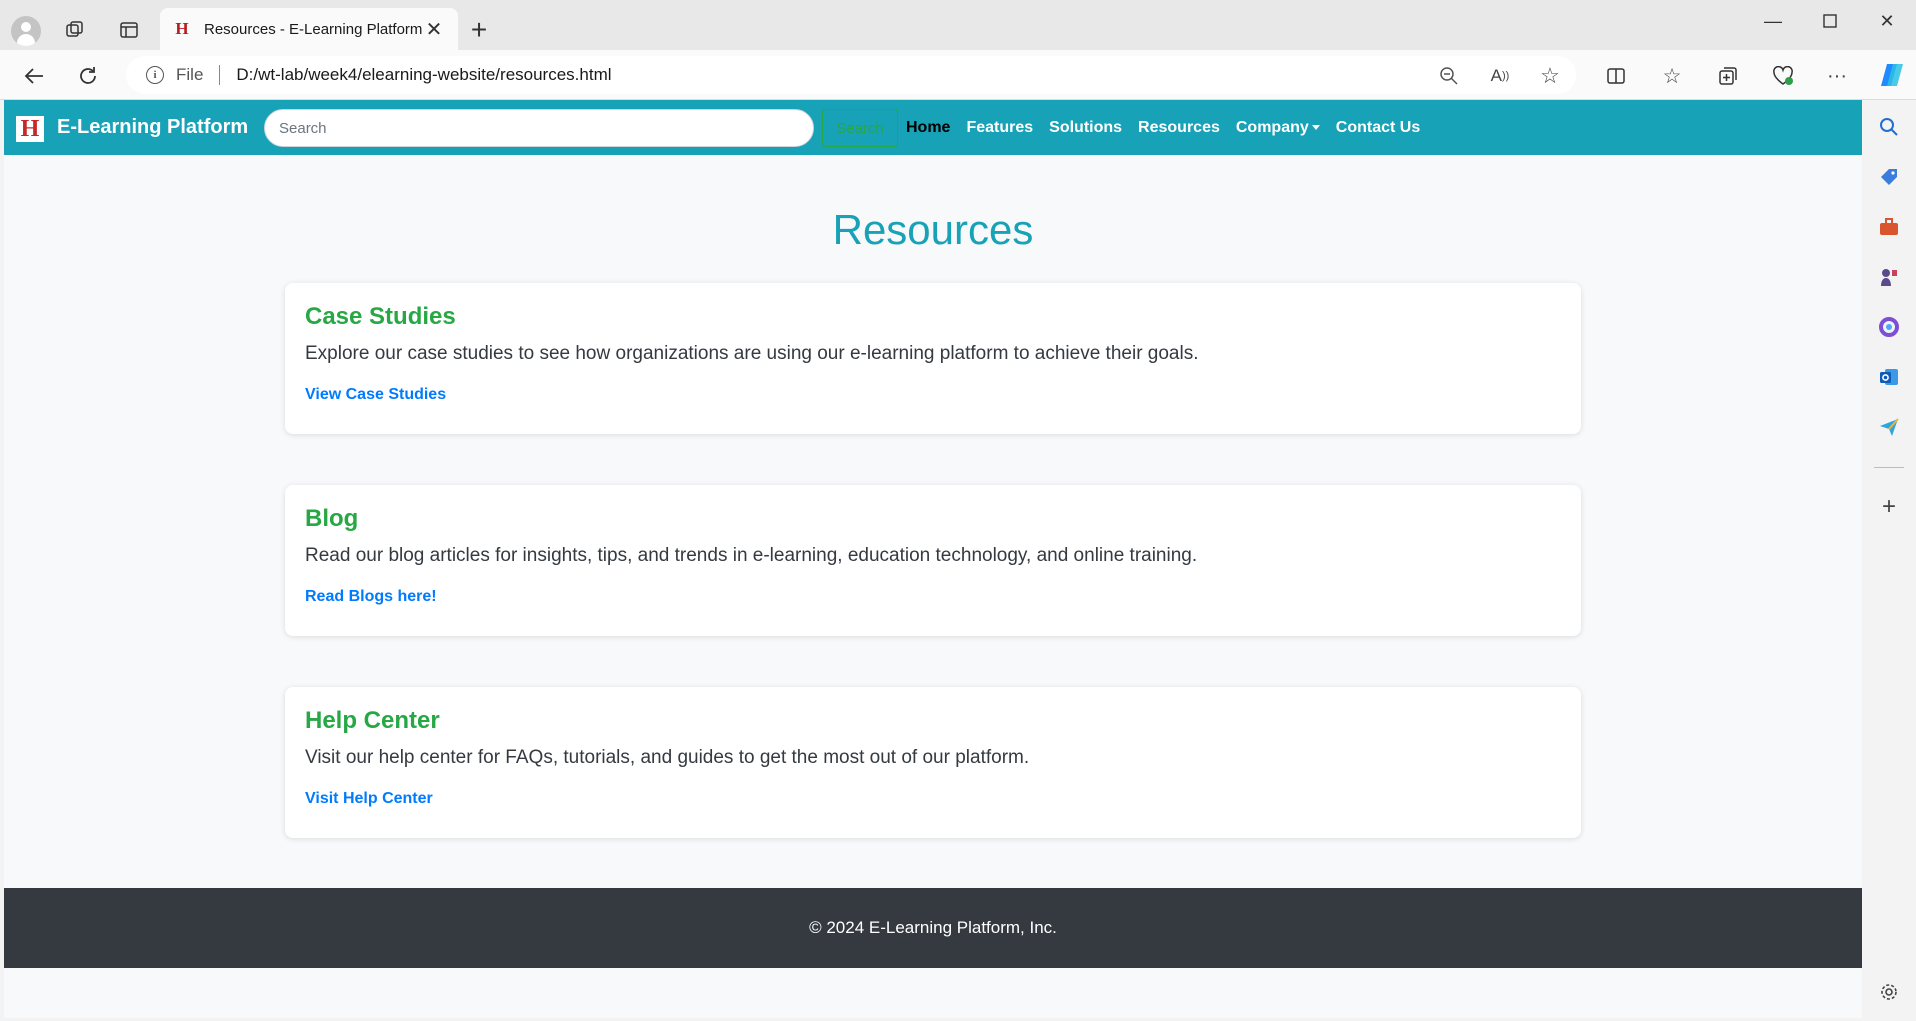 The height and width of the screenshot is (1021, 1916). Describe the element at coordinates (26, 31) in the screenshot. I see `profile-icon` at that location.